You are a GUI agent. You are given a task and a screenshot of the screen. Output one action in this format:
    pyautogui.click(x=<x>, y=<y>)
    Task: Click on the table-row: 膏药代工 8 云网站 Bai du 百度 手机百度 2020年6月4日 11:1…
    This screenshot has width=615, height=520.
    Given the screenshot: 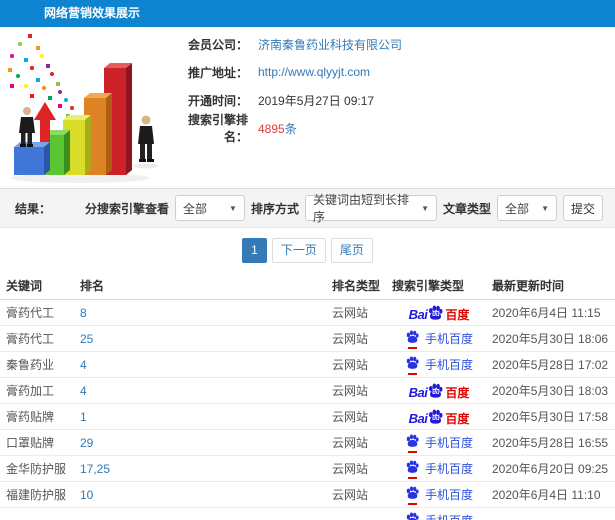 What is the action you would take?
    pyautogui.click(x=307, y=313)
    